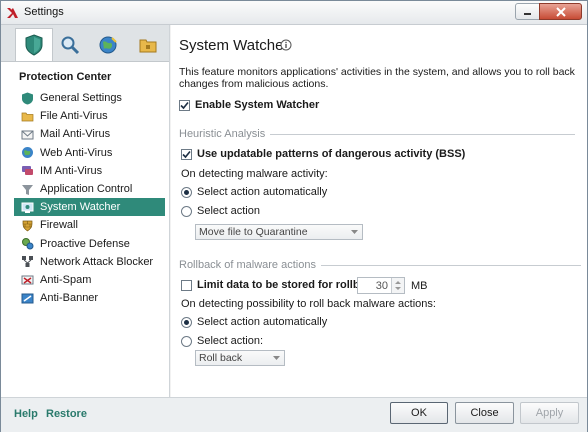 Image resolution: width=588 pixels, height=432 pixels. Describe the element at coordinates (27, 171) in the screenshot. I see `chat-icon` at that location.